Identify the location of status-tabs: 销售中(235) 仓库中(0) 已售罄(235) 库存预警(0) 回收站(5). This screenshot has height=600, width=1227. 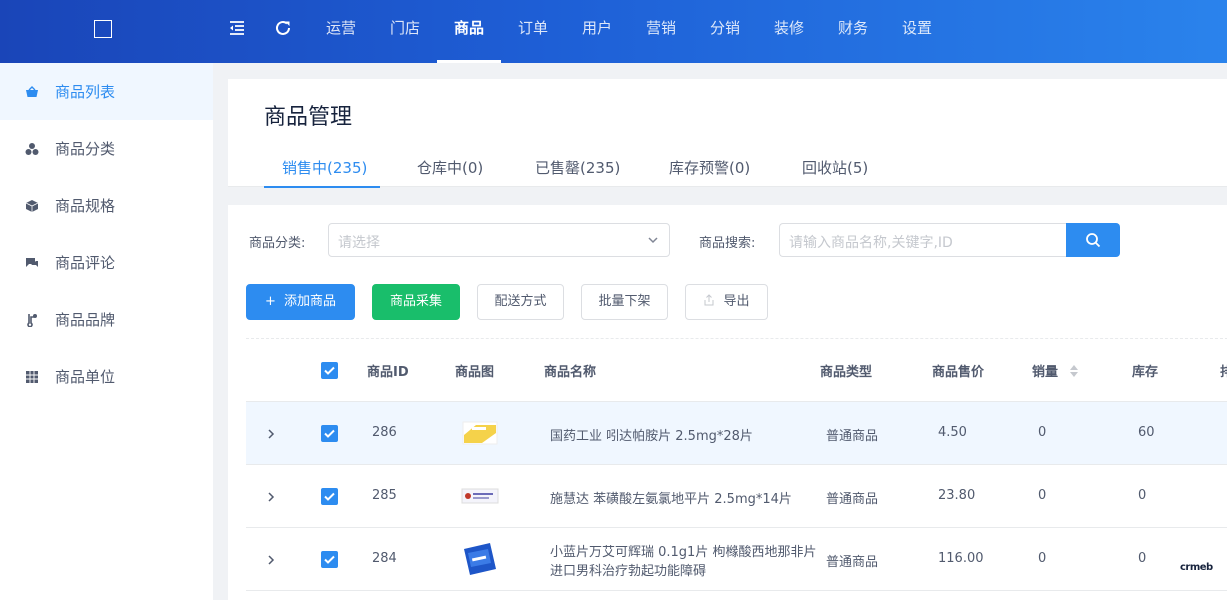
(583, 172).